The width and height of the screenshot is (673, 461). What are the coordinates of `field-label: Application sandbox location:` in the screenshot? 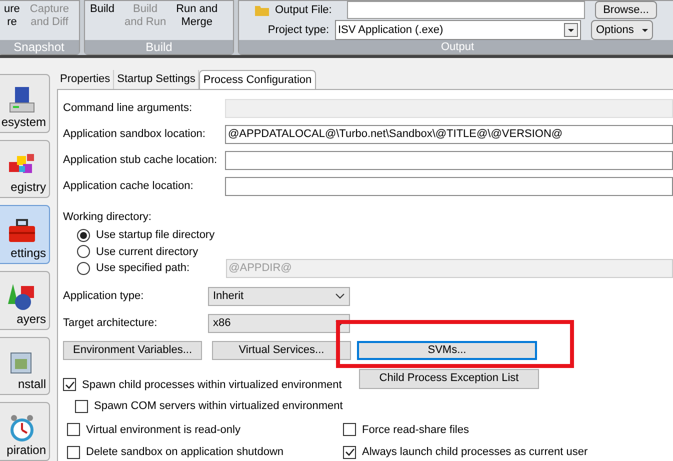 It's located at (134, 134).